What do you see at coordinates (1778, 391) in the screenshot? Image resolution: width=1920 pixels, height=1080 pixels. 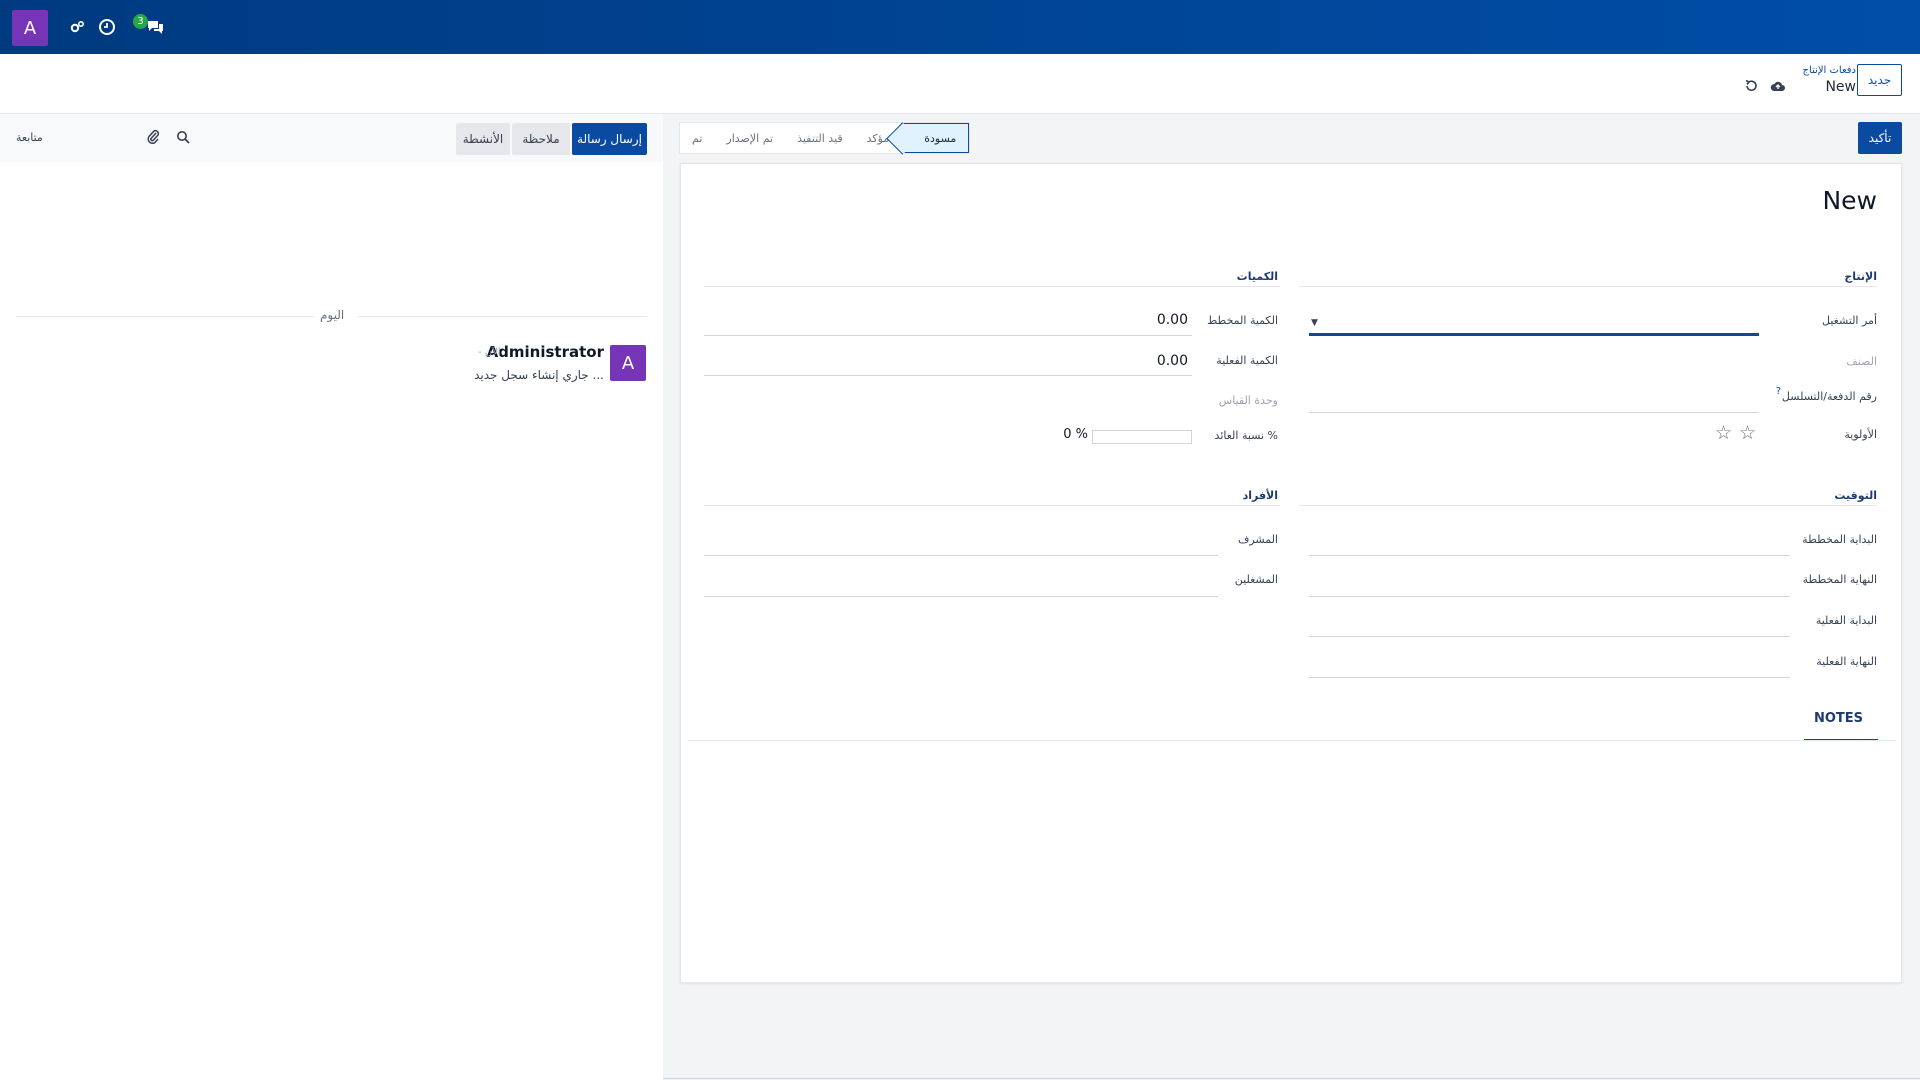 I see `help-icon: ?` at bounding box center [1778, 391].